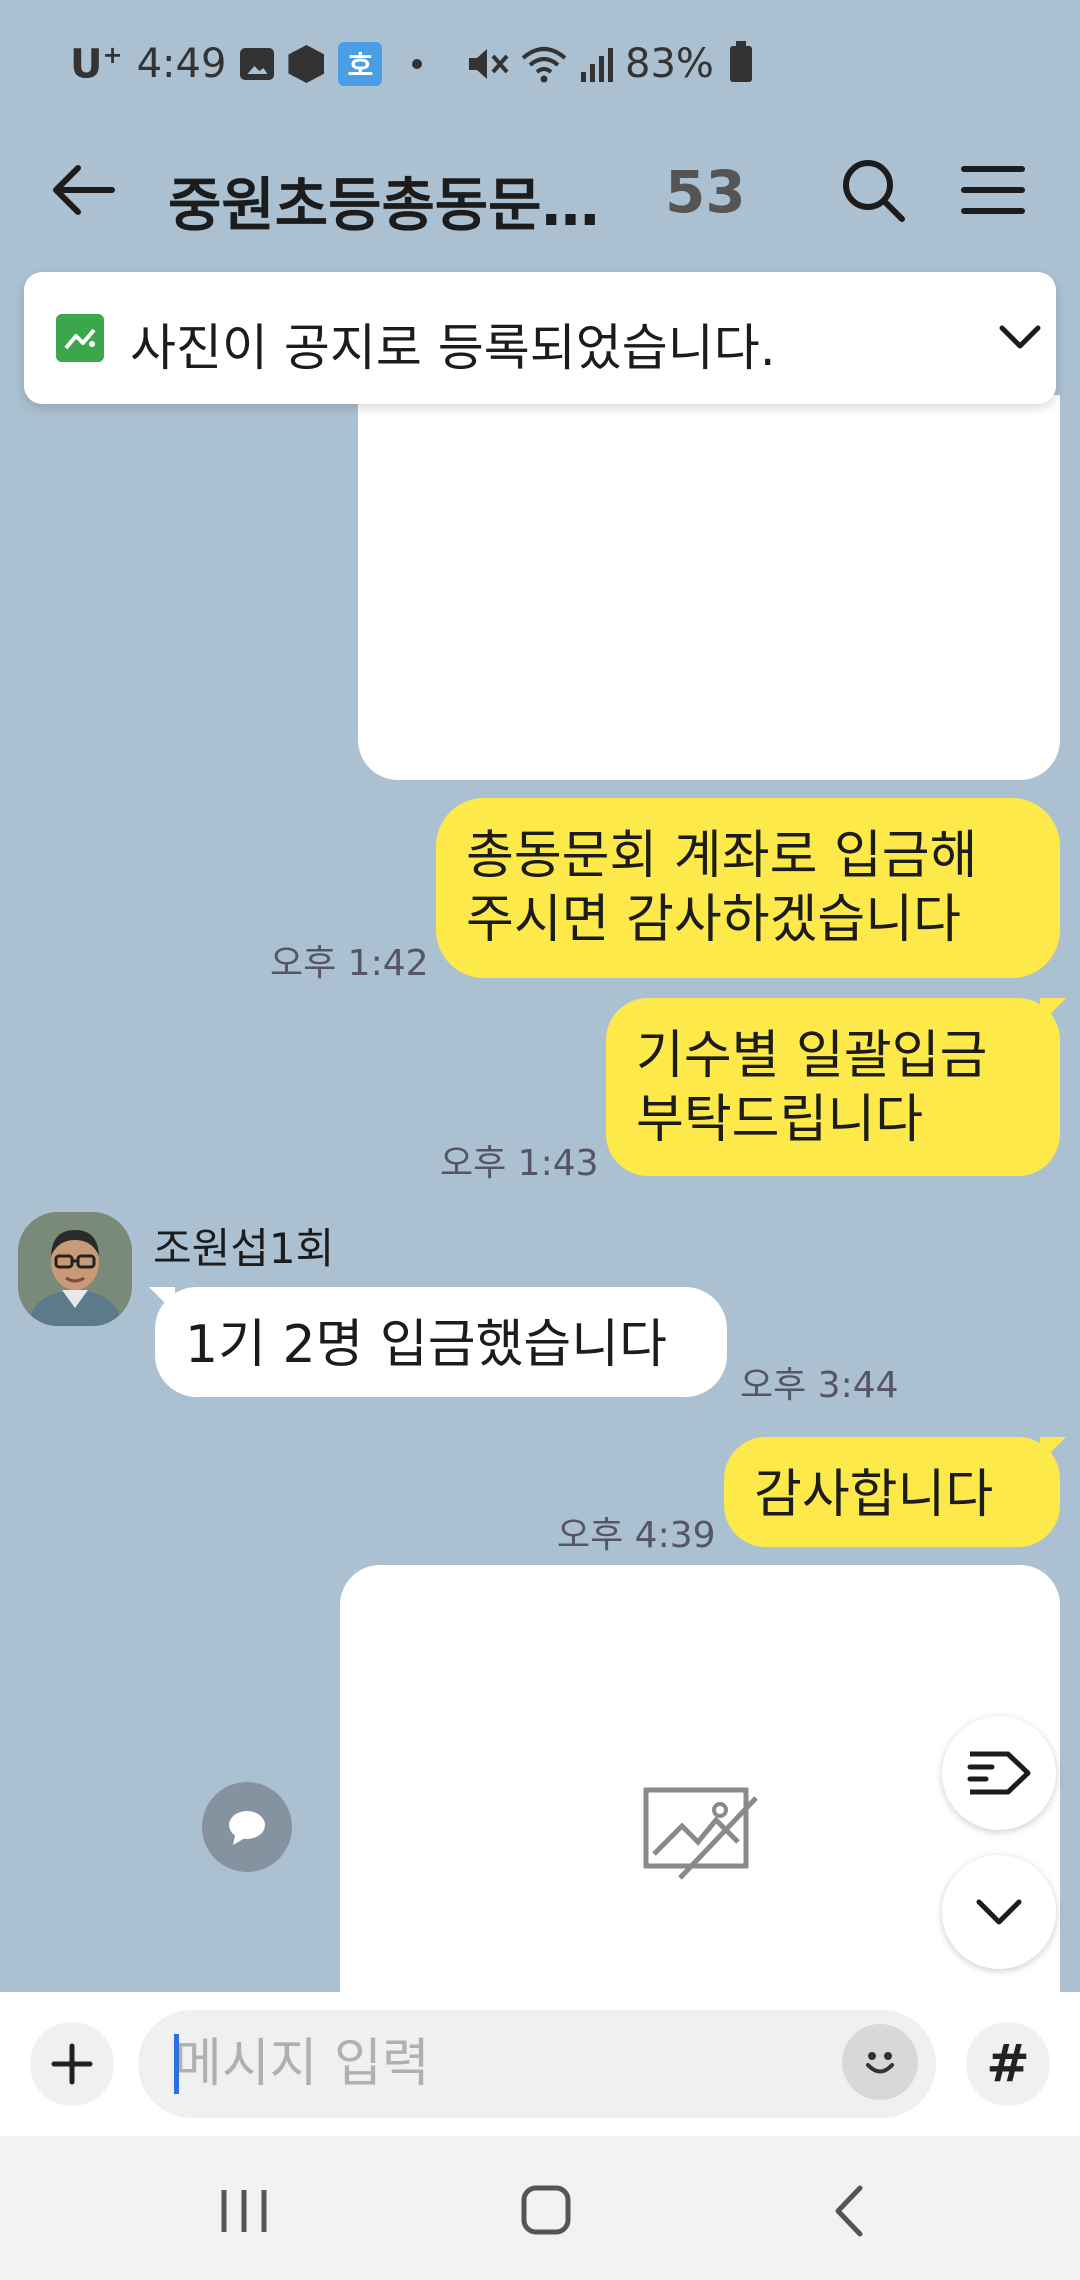 The image size is (1080, 2280). What do you see at coordinates (257, 64) in the screenshot?
I see `gallery-notification-icon` at bounding box center [257, 64].